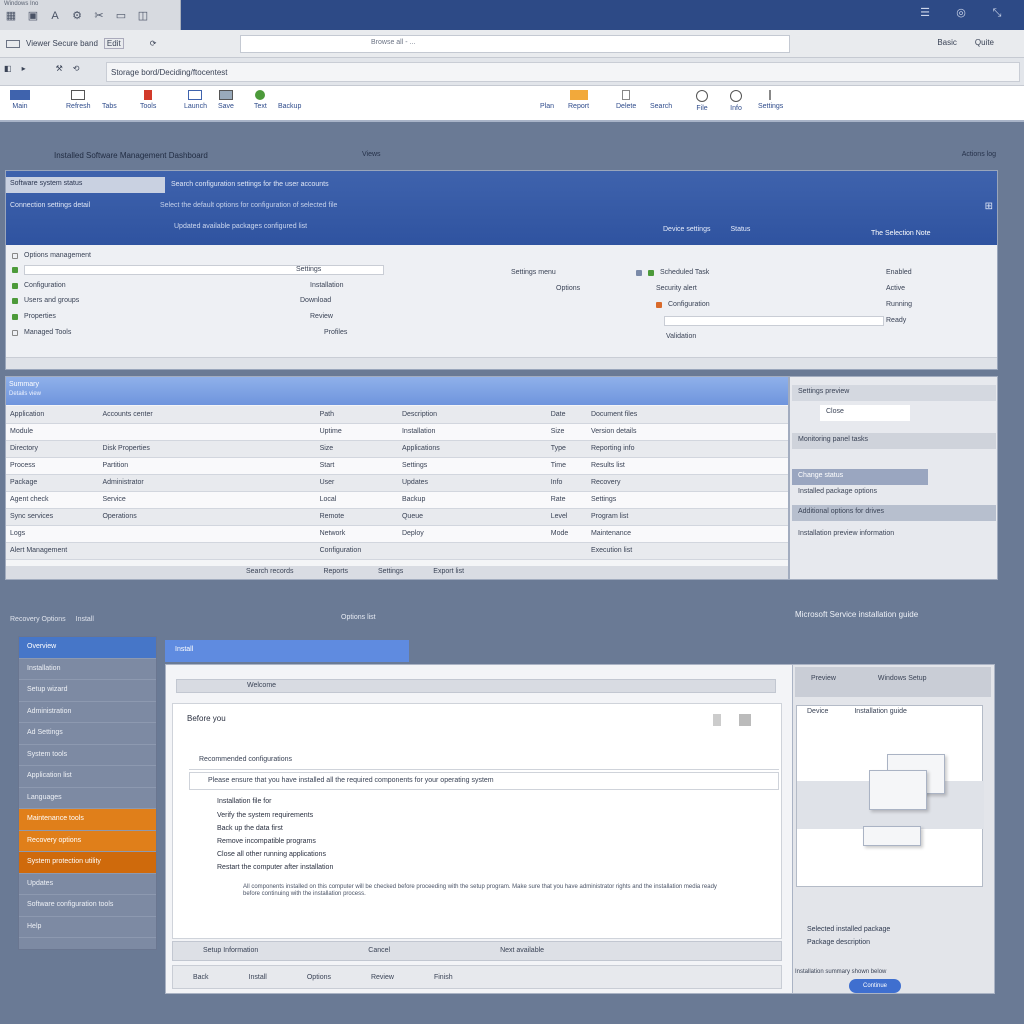 The width and height of the screenshot is (1024, 1024). Describe the element at coordinates (736, 101) in the screenshot. I see `ribbon-item-info: Info` at that location.